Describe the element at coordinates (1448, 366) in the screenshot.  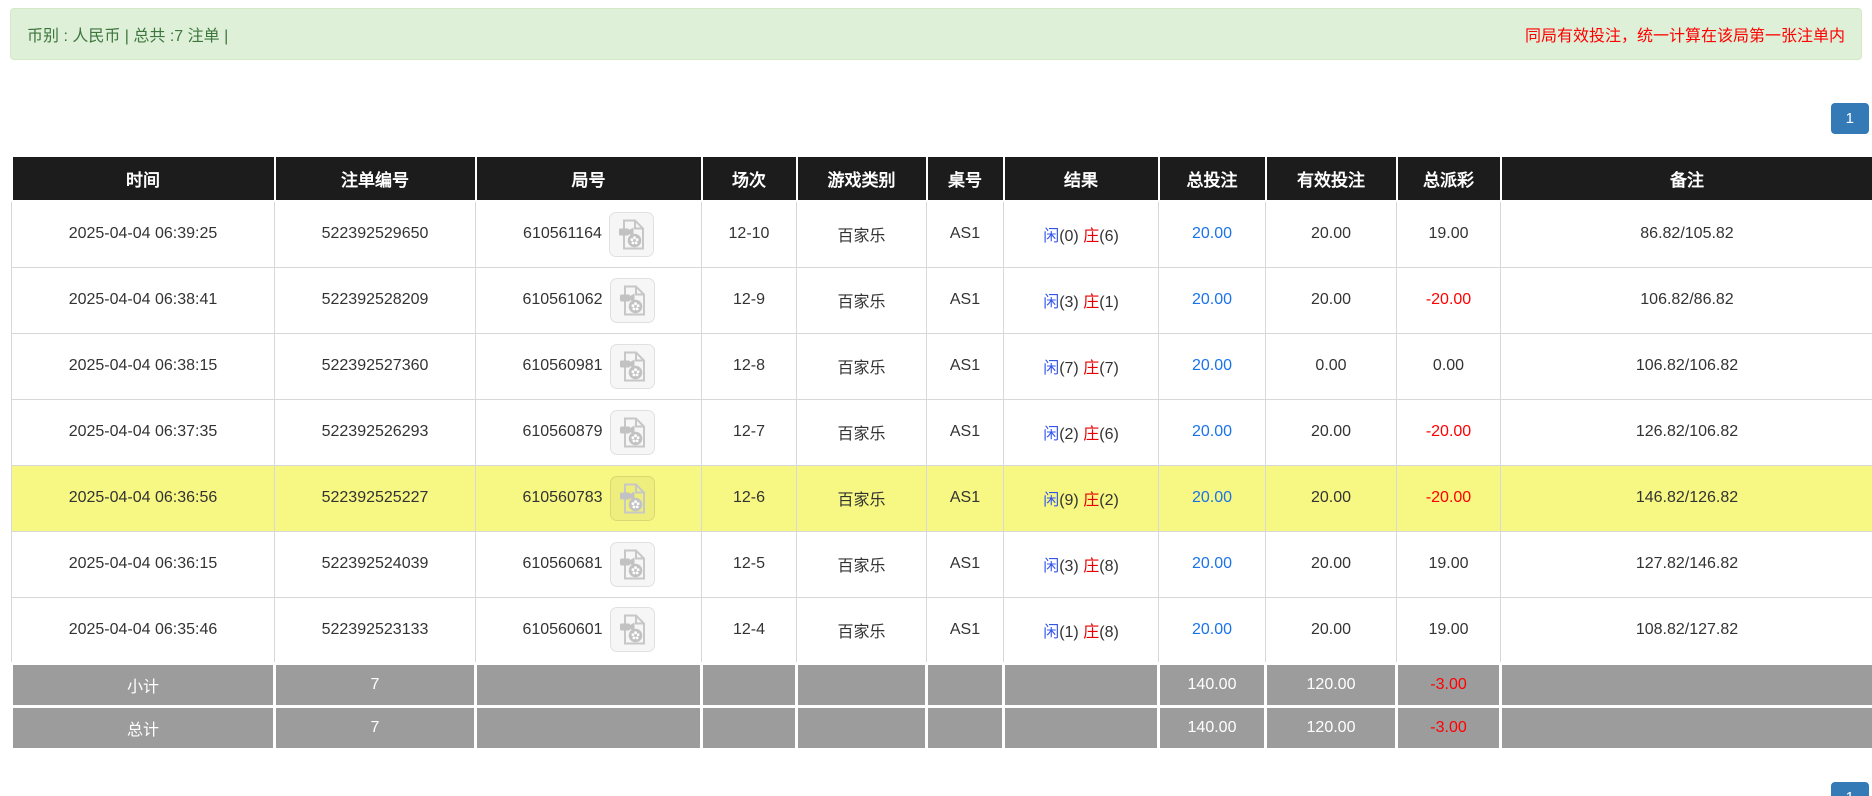
I see `cell-payout: 0.00` at that location.